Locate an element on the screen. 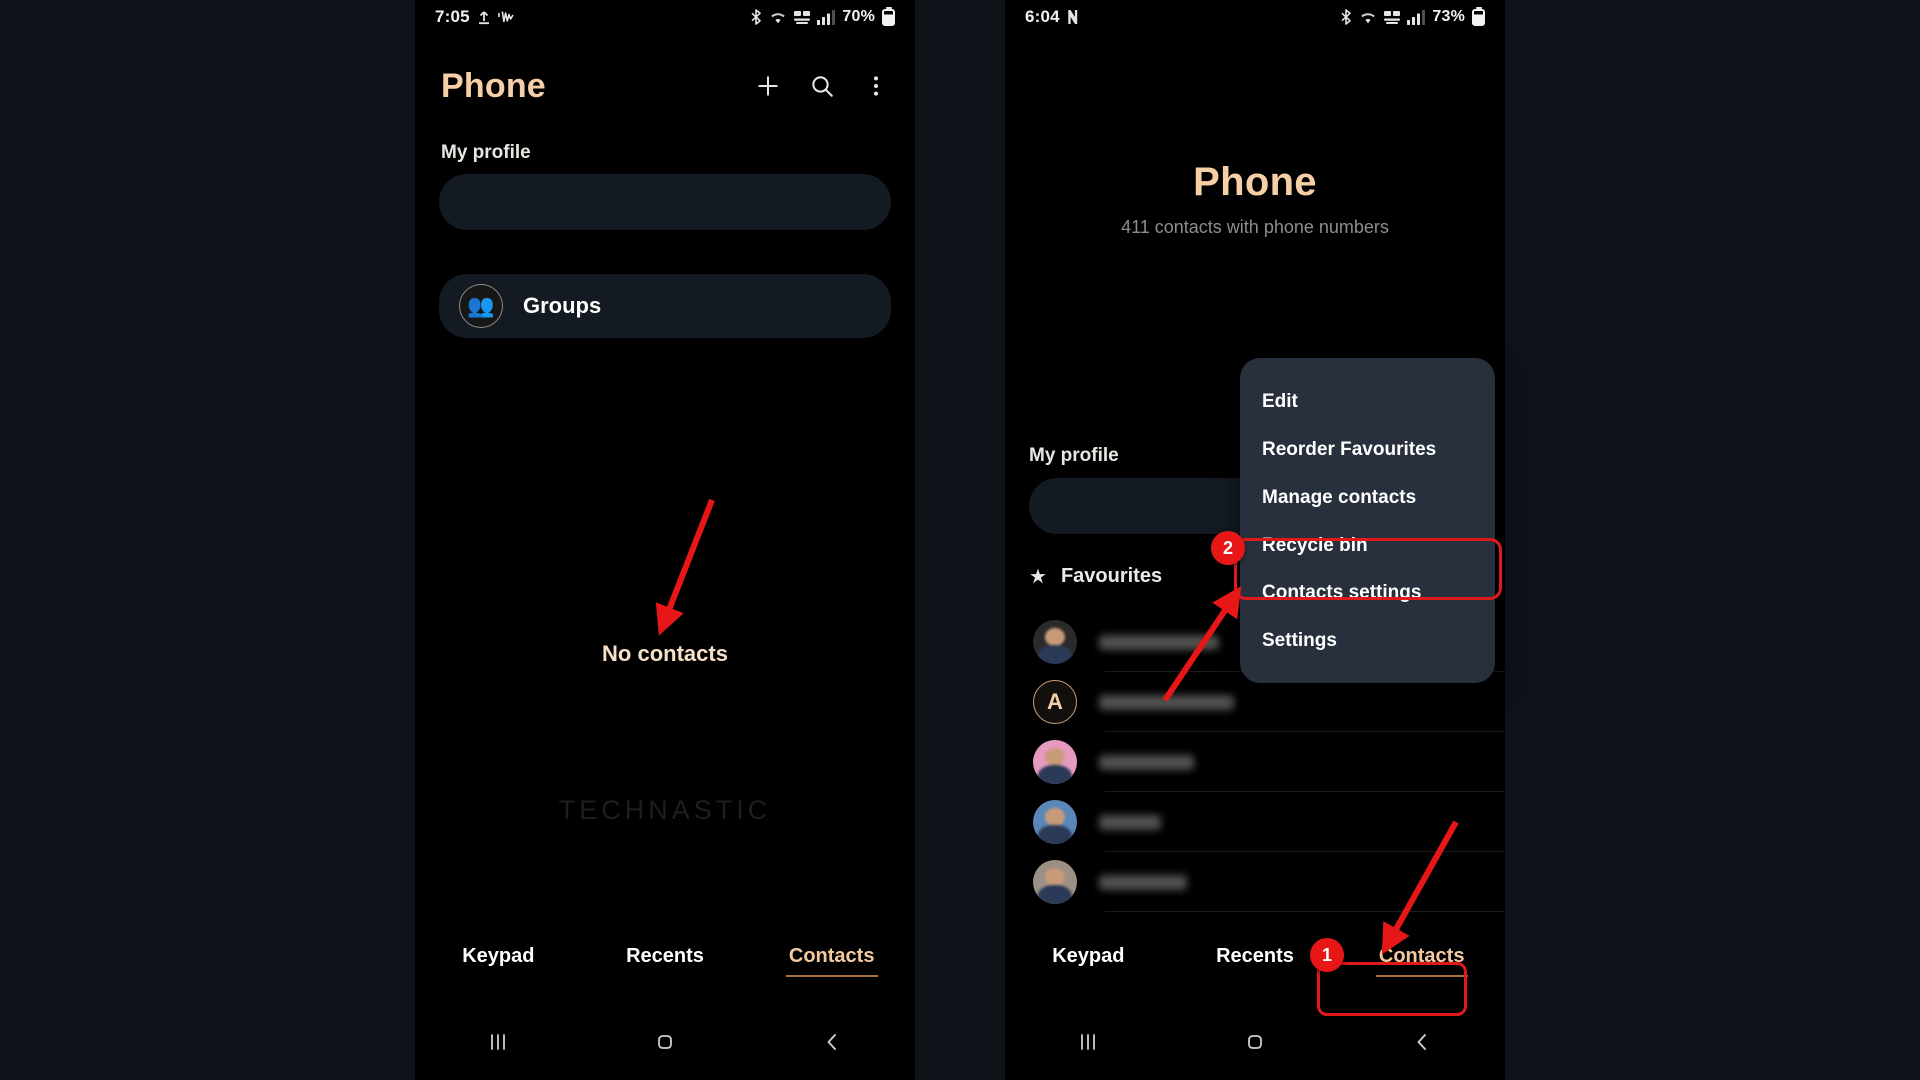 This screenshot has width=1920, height=1080. avatar: A is located at coordinates (1055, 702).